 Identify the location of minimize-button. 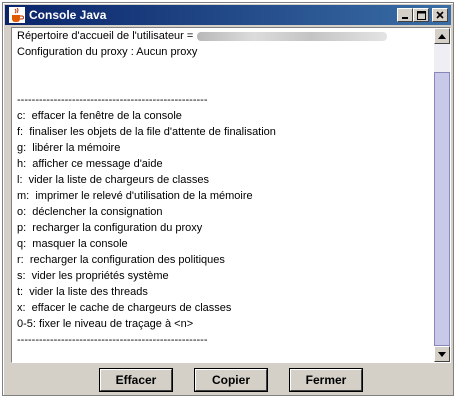
(405, 15).